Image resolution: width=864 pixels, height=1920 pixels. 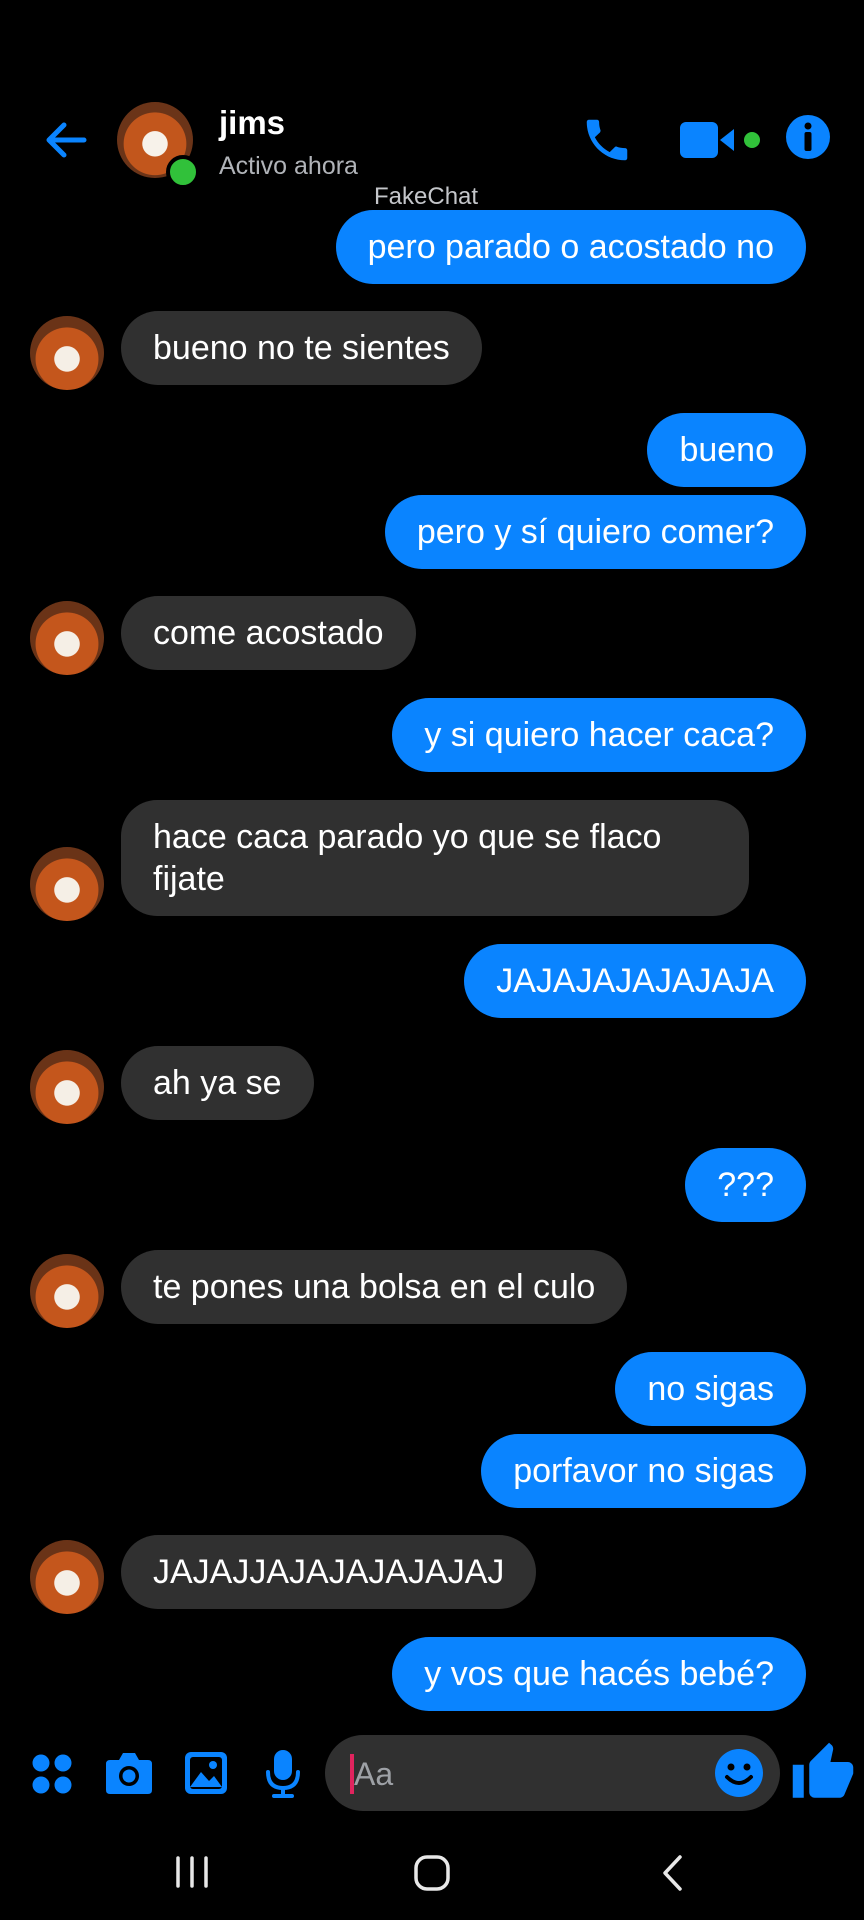 What do you see at coordinates (673, 1873) in the screenshot?
I see `back-nav-icon` at bounding box center [673, 1873].